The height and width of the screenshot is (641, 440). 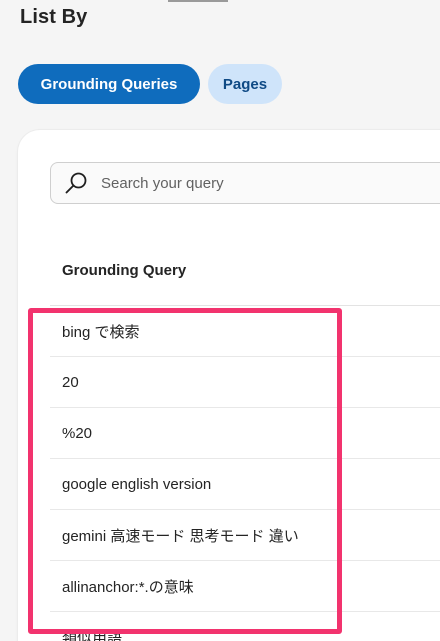 I want to click on table-row: %20, so click(x=245, y=433).